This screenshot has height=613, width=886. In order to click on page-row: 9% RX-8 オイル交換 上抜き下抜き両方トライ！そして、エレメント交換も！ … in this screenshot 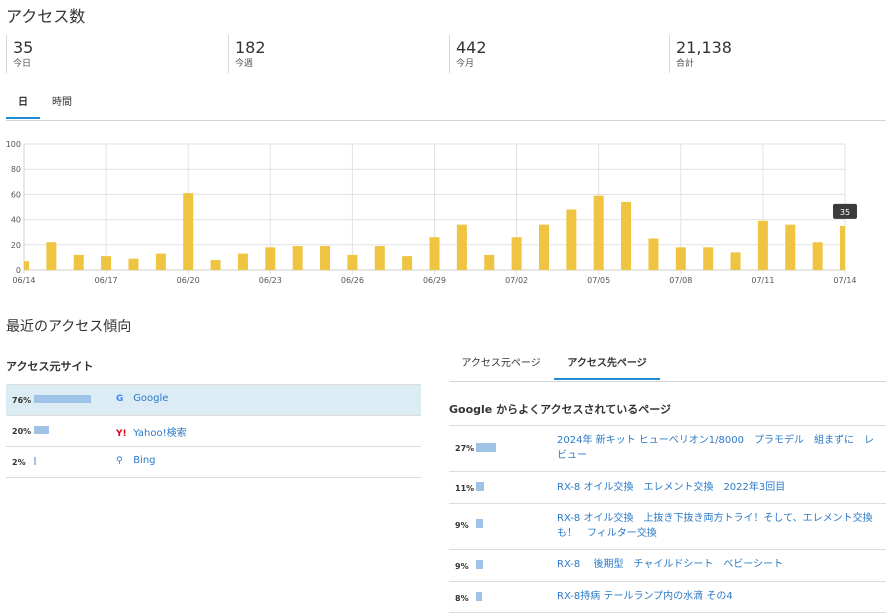, I will do `click(667, 527)`.